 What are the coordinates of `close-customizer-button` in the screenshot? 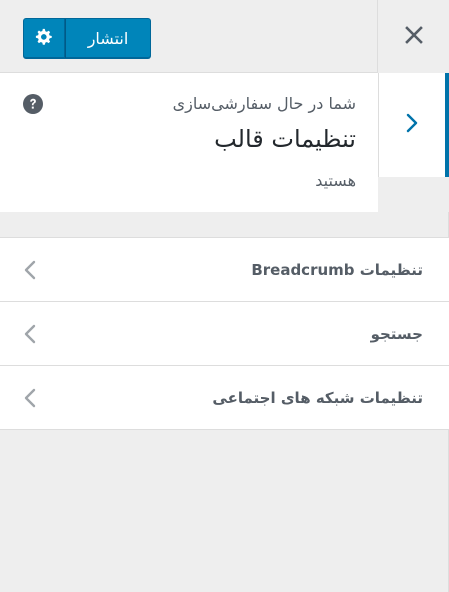 It's located at (413, 36).